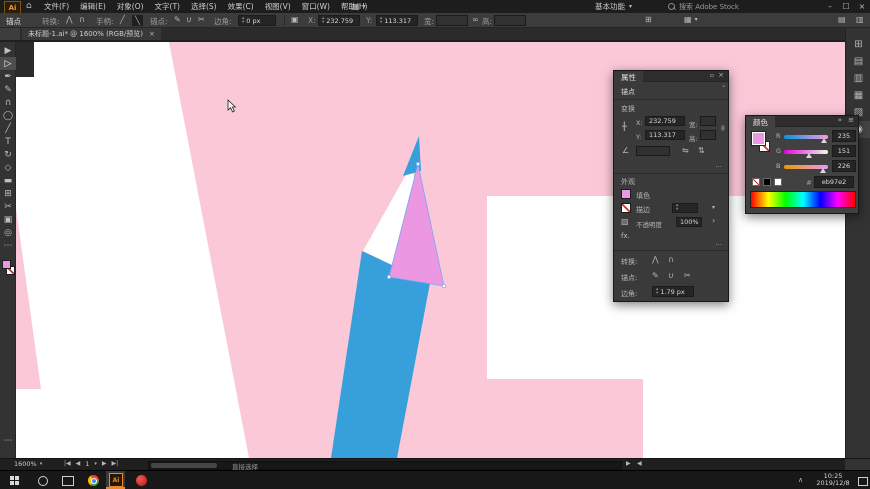  What do you see at coordinates (167, 6) in the screenshot?
I see `menu-type: 文字(T)` at bounding box center [167, 6].